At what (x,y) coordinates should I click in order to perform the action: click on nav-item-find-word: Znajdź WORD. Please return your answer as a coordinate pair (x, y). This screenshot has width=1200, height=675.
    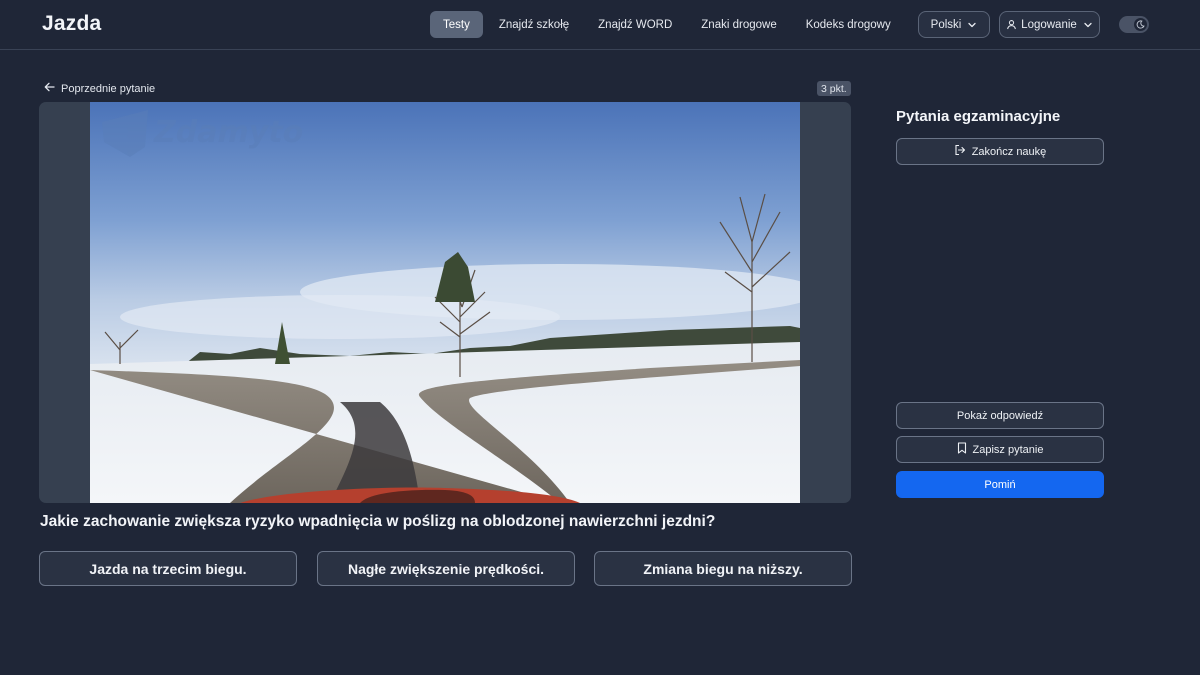
    Looking at the image, I should click on (635, 24).